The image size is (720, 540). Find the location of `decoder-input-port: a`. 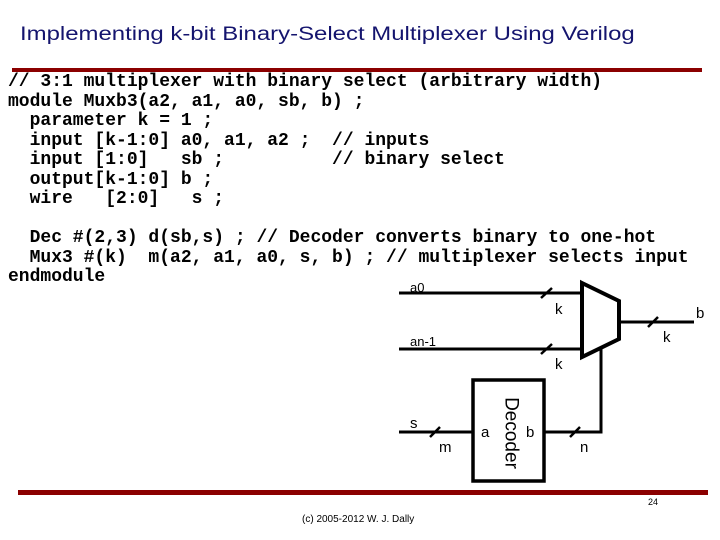

decoder-input-port: a is located at coordinates (485, 432).